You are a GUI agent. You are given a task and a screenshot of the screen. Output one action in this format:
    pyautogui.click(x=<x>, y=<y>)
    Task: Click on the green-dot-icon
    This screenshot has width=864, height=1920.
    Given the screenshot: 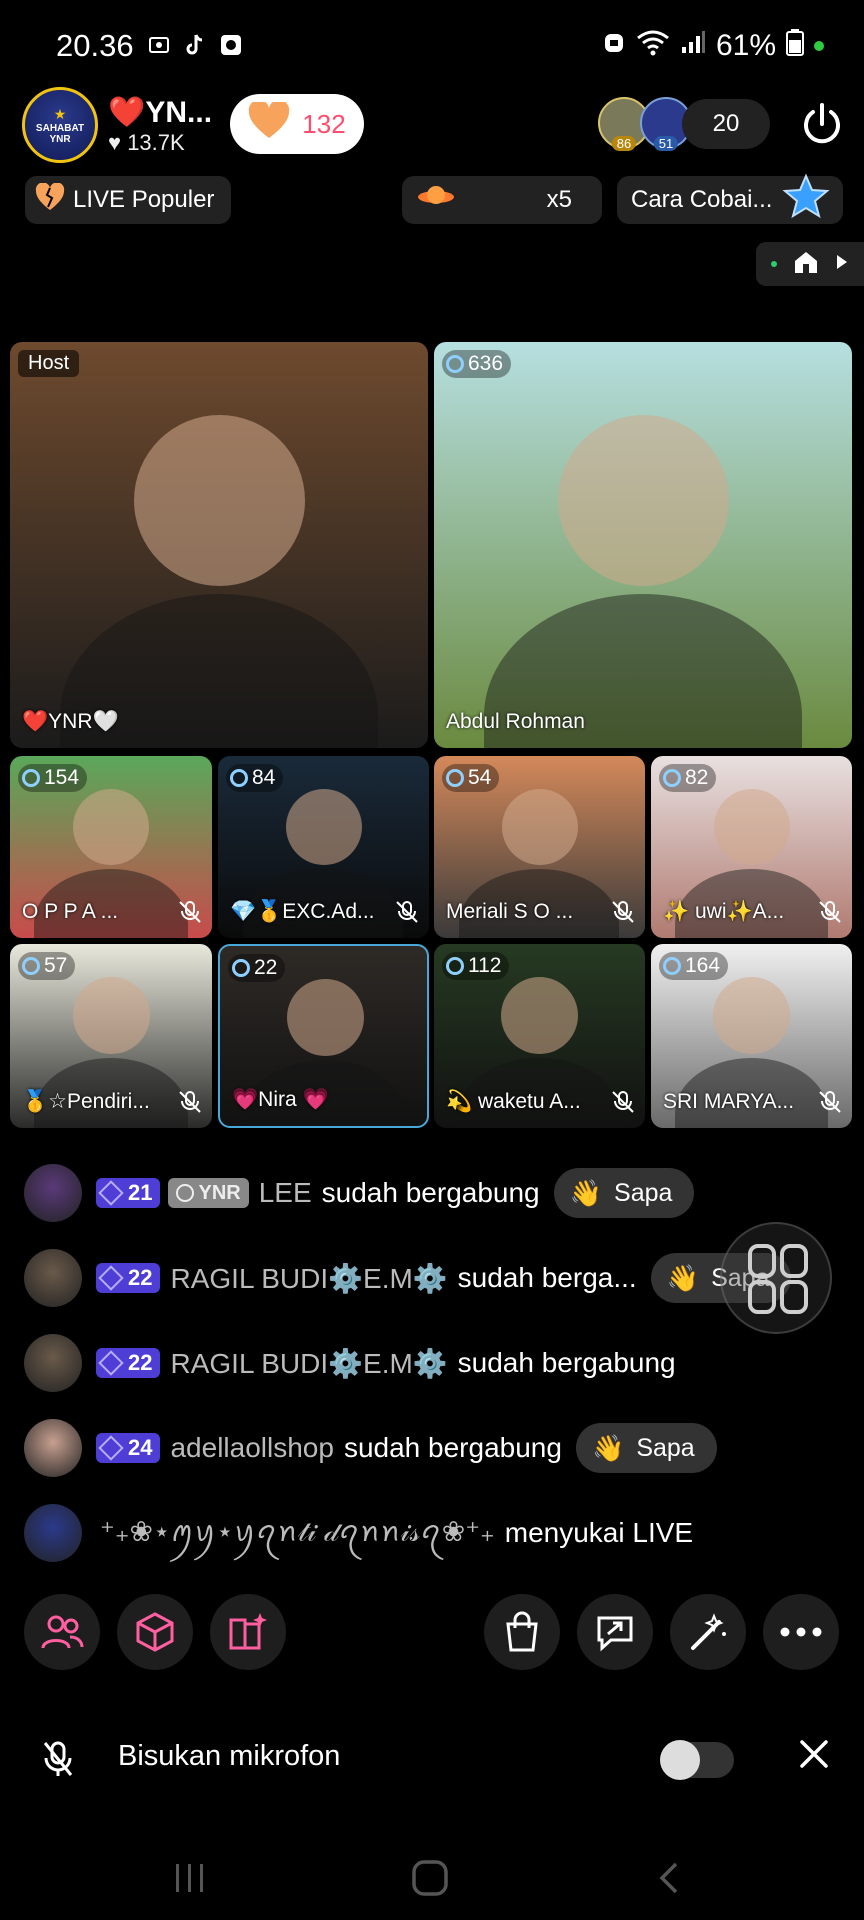 What is the action you would take?
    pyautogui.click(x=774, y=264)
    